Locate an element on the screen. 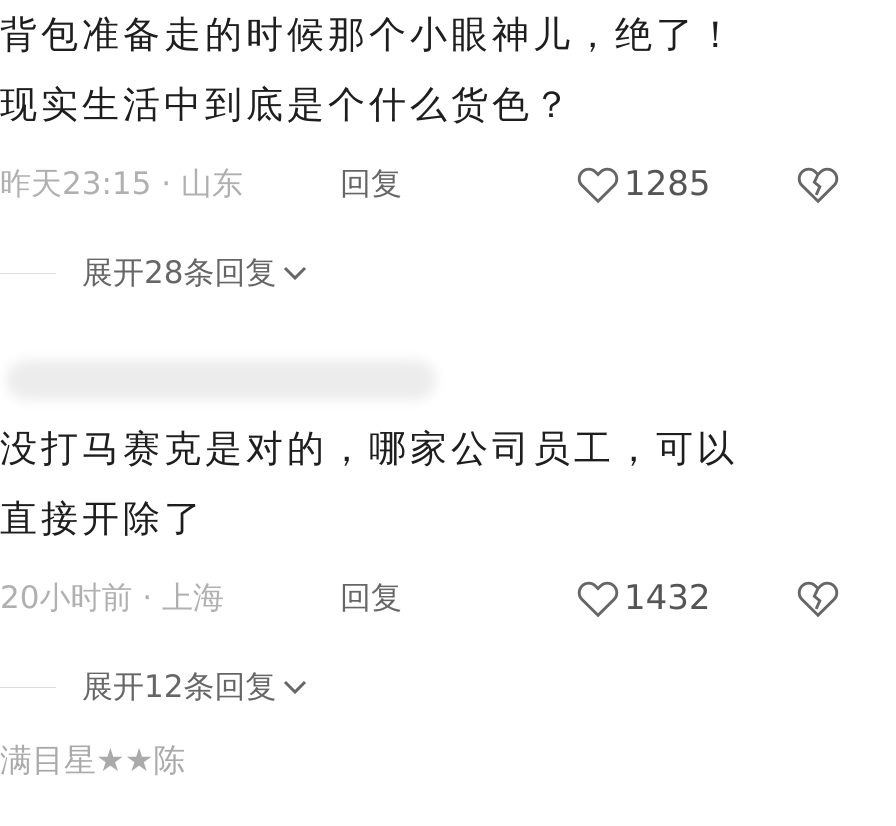 The width and height of the screenshot is (896, 826). comment-text: 背包准备走的时候那个小眼神儿，绝了！ is located at coordinates (369, 35).